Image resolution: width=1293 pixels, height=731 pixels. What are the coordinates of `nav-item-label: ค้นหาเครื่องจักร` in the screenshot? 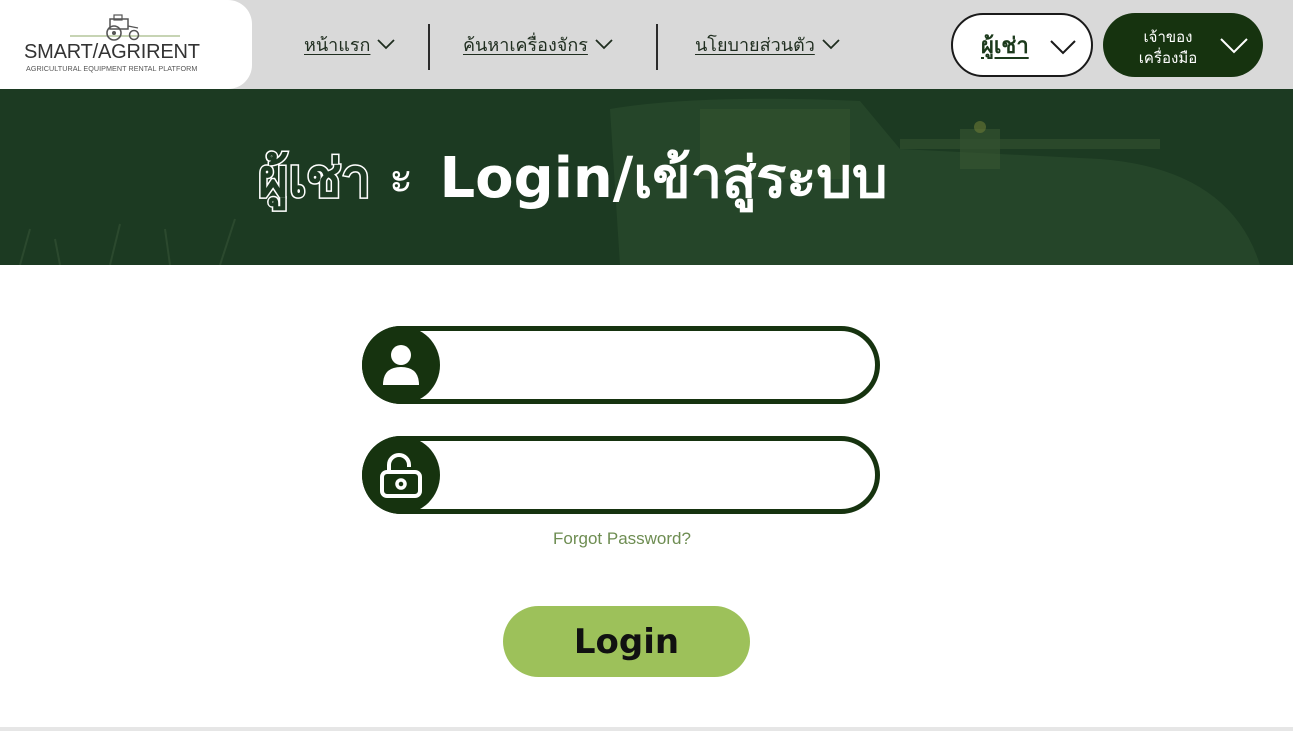 It's located at (525, 45).